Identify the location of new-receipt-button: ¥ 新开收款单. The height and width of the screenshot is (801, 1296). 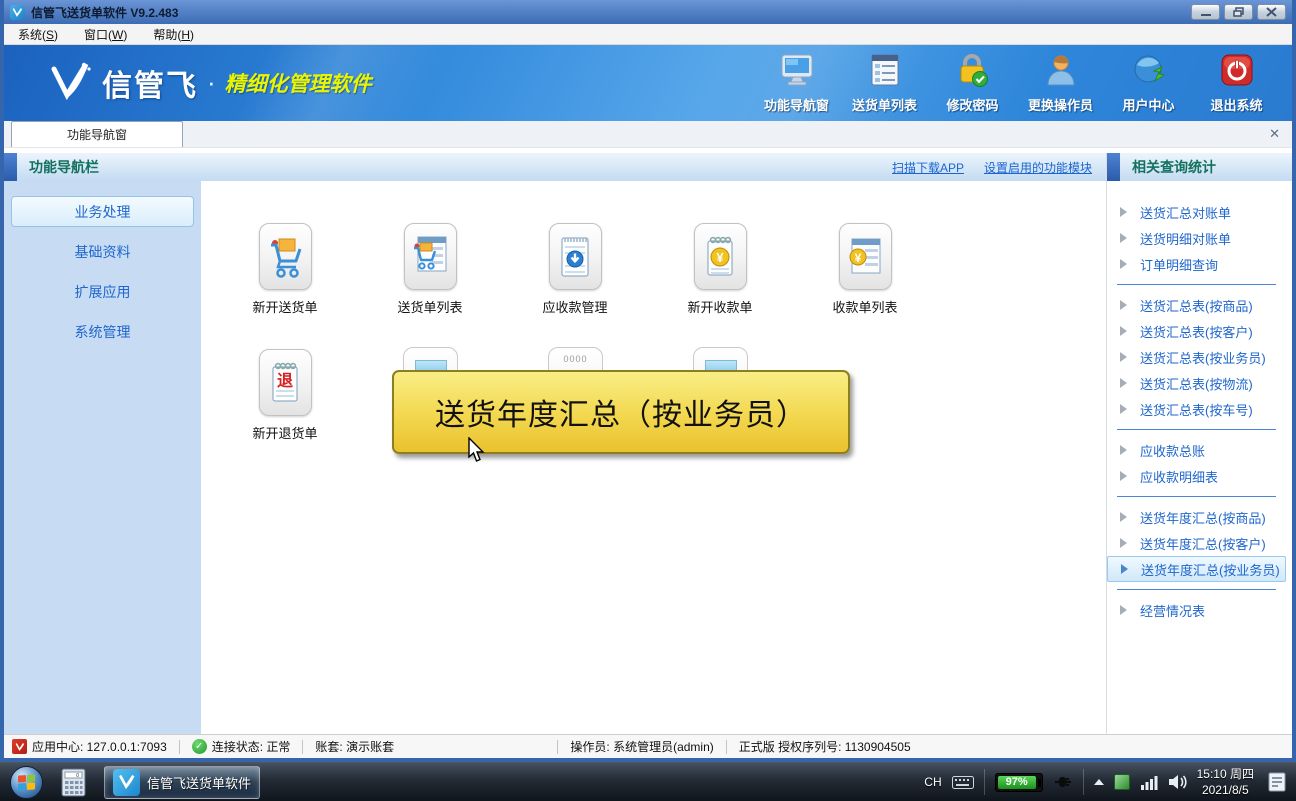
(720, 269).